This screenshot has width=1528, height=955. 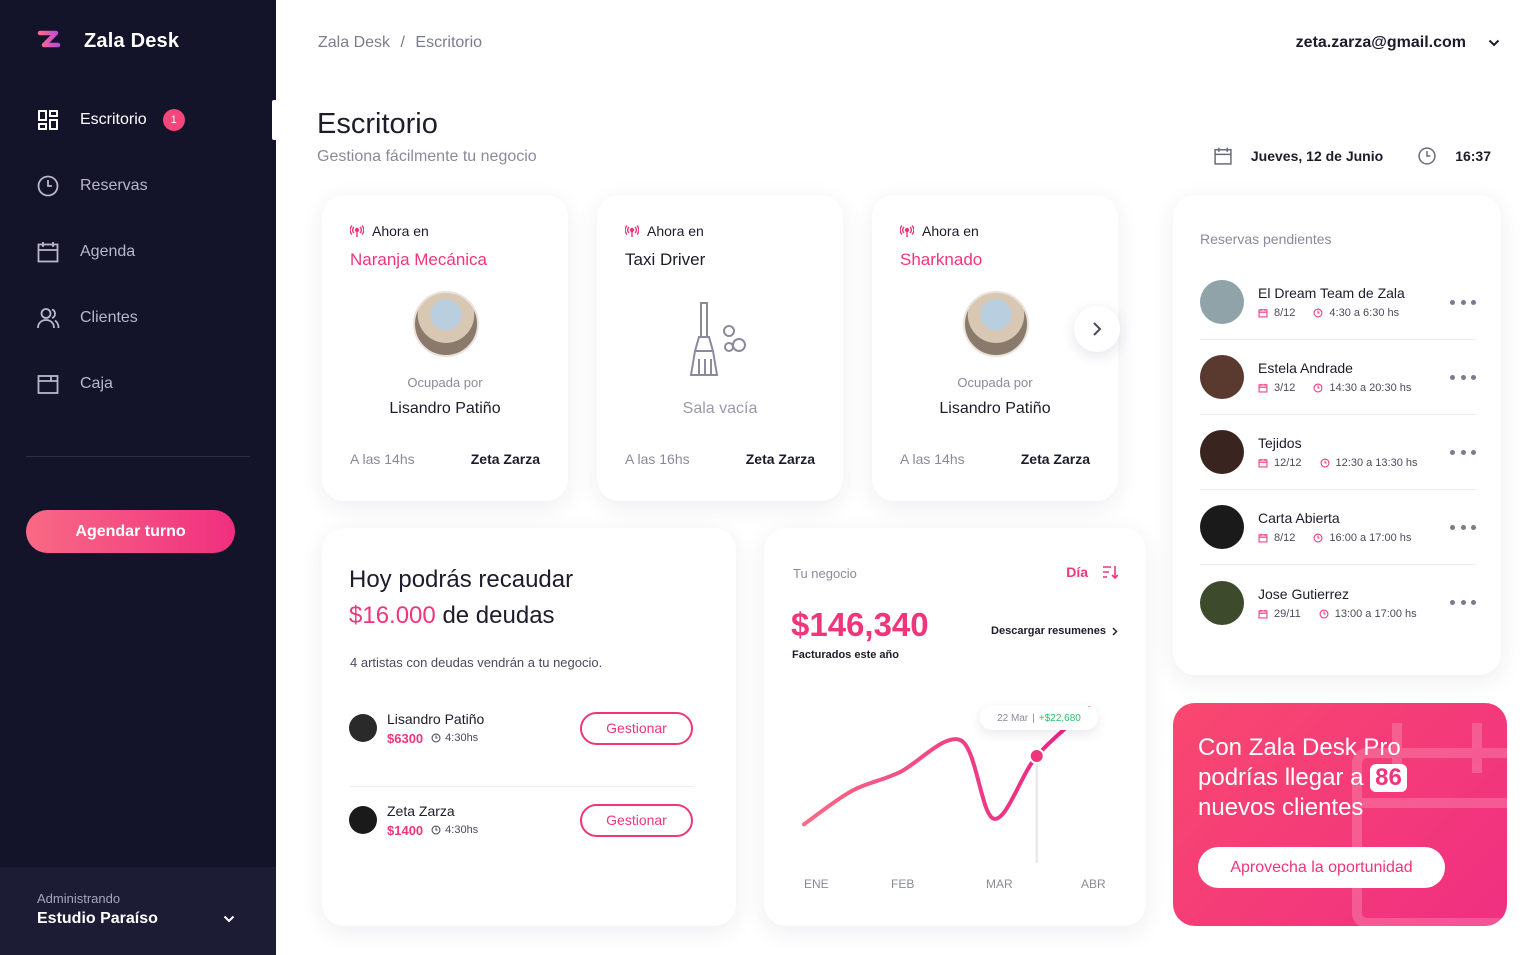 What do you see at coordinates (1299, 747) in the screenshot?
I see `promo-line1: Con Zala Desk Pro` at bounding box center [1299, 747].